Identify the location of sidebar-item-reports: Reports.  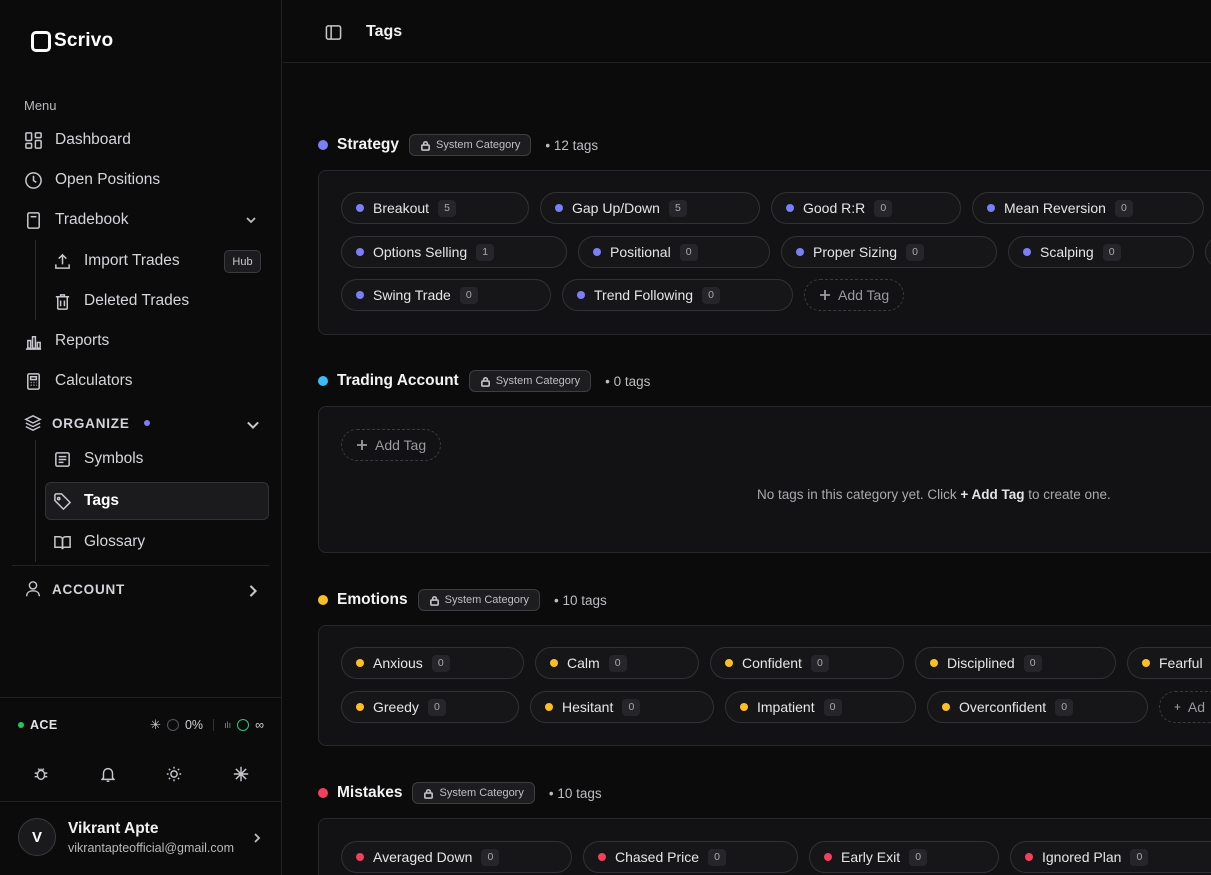
(66, 341).